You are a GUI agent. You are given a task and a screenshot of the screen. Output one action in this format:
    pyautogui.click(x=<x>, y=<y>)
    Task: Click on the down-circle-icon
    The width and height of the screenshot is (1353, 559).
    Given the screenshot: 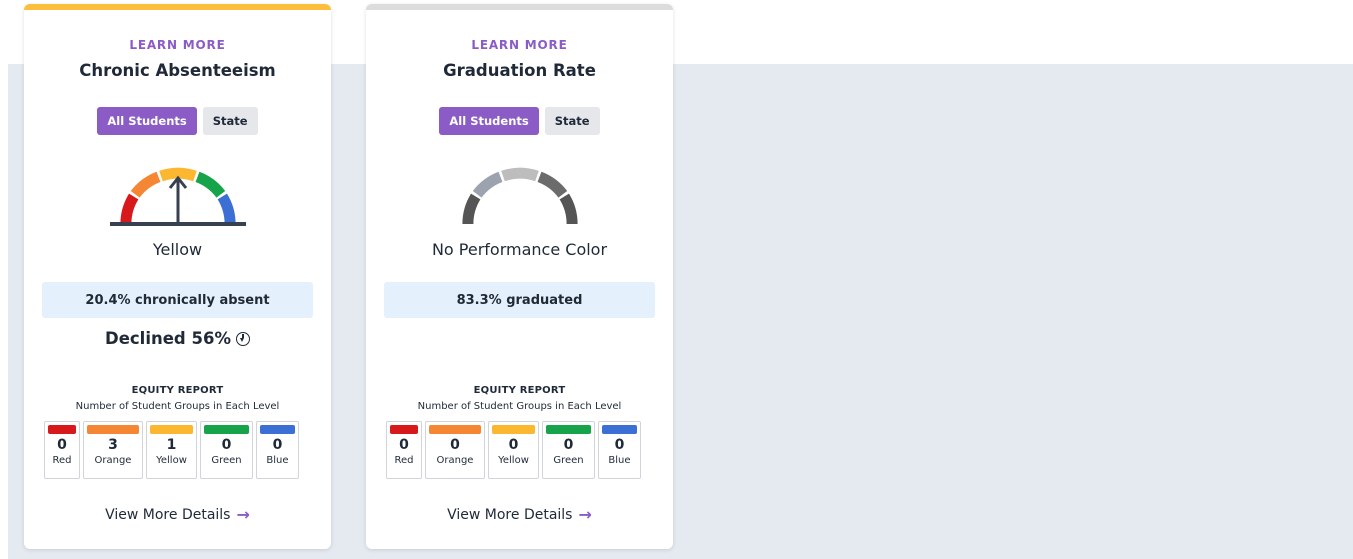 What is the action you would take?
    pyautogui.click(x=242, y=338)
    